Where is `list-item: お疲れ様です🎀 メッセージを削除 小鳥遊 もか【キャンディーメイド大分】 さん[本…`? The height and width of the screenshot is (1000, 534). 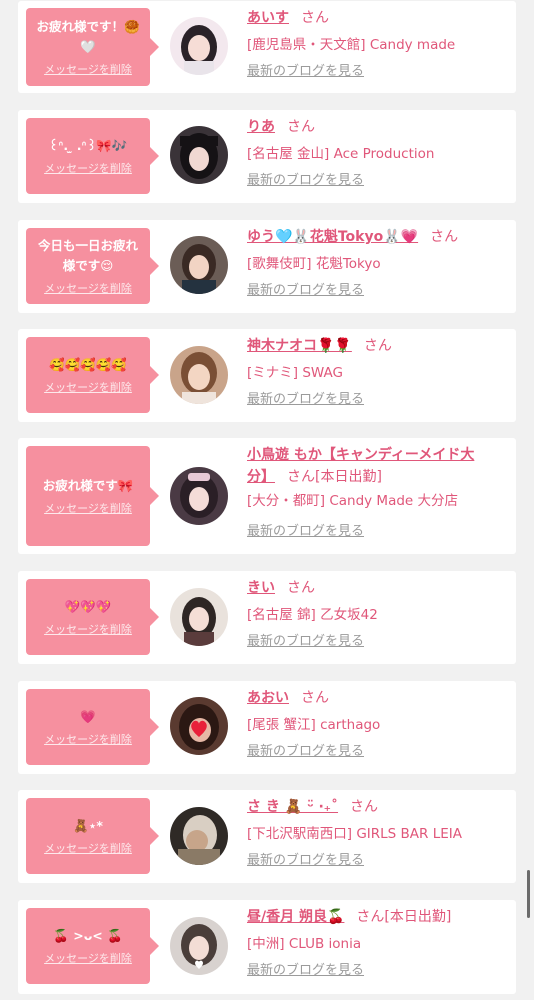
list-item: お疲れ様です🎀 メッセージを削除 小鳥遊 もか【キャンディーメイド大分】 さん[本… is located at coordinates (267, 496).